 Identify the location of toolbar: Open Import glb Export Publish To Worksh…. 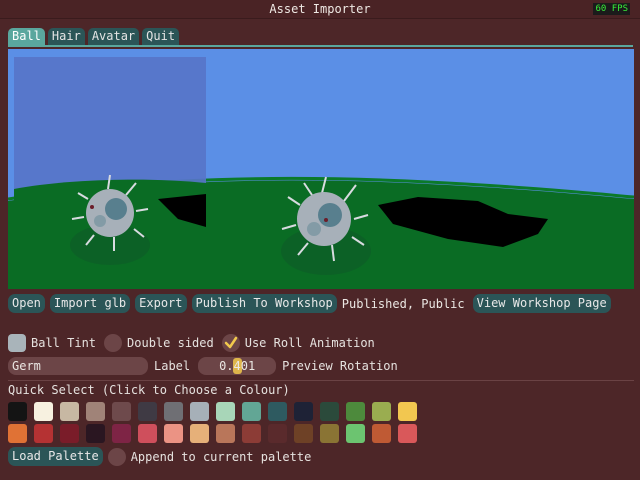
(312, 303).